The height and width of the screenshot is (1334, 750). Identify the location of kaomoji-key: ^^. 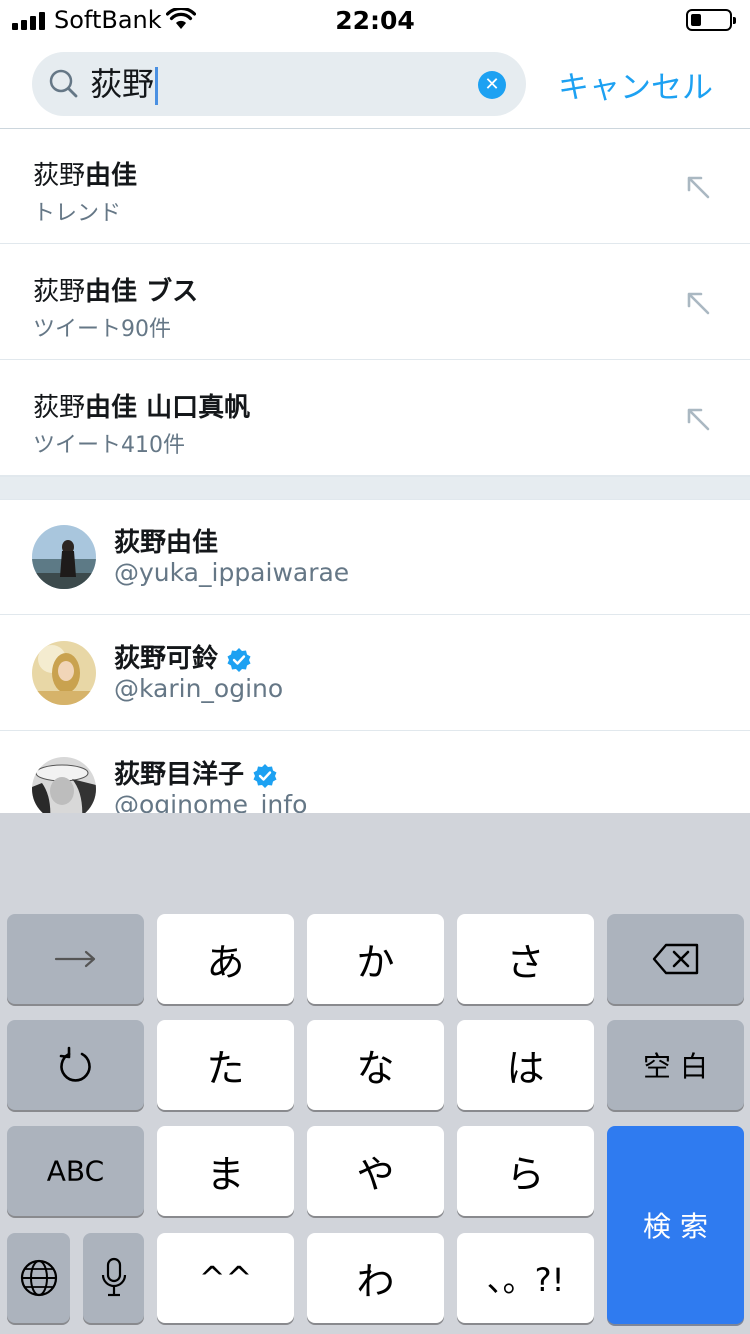
(225, 1278).